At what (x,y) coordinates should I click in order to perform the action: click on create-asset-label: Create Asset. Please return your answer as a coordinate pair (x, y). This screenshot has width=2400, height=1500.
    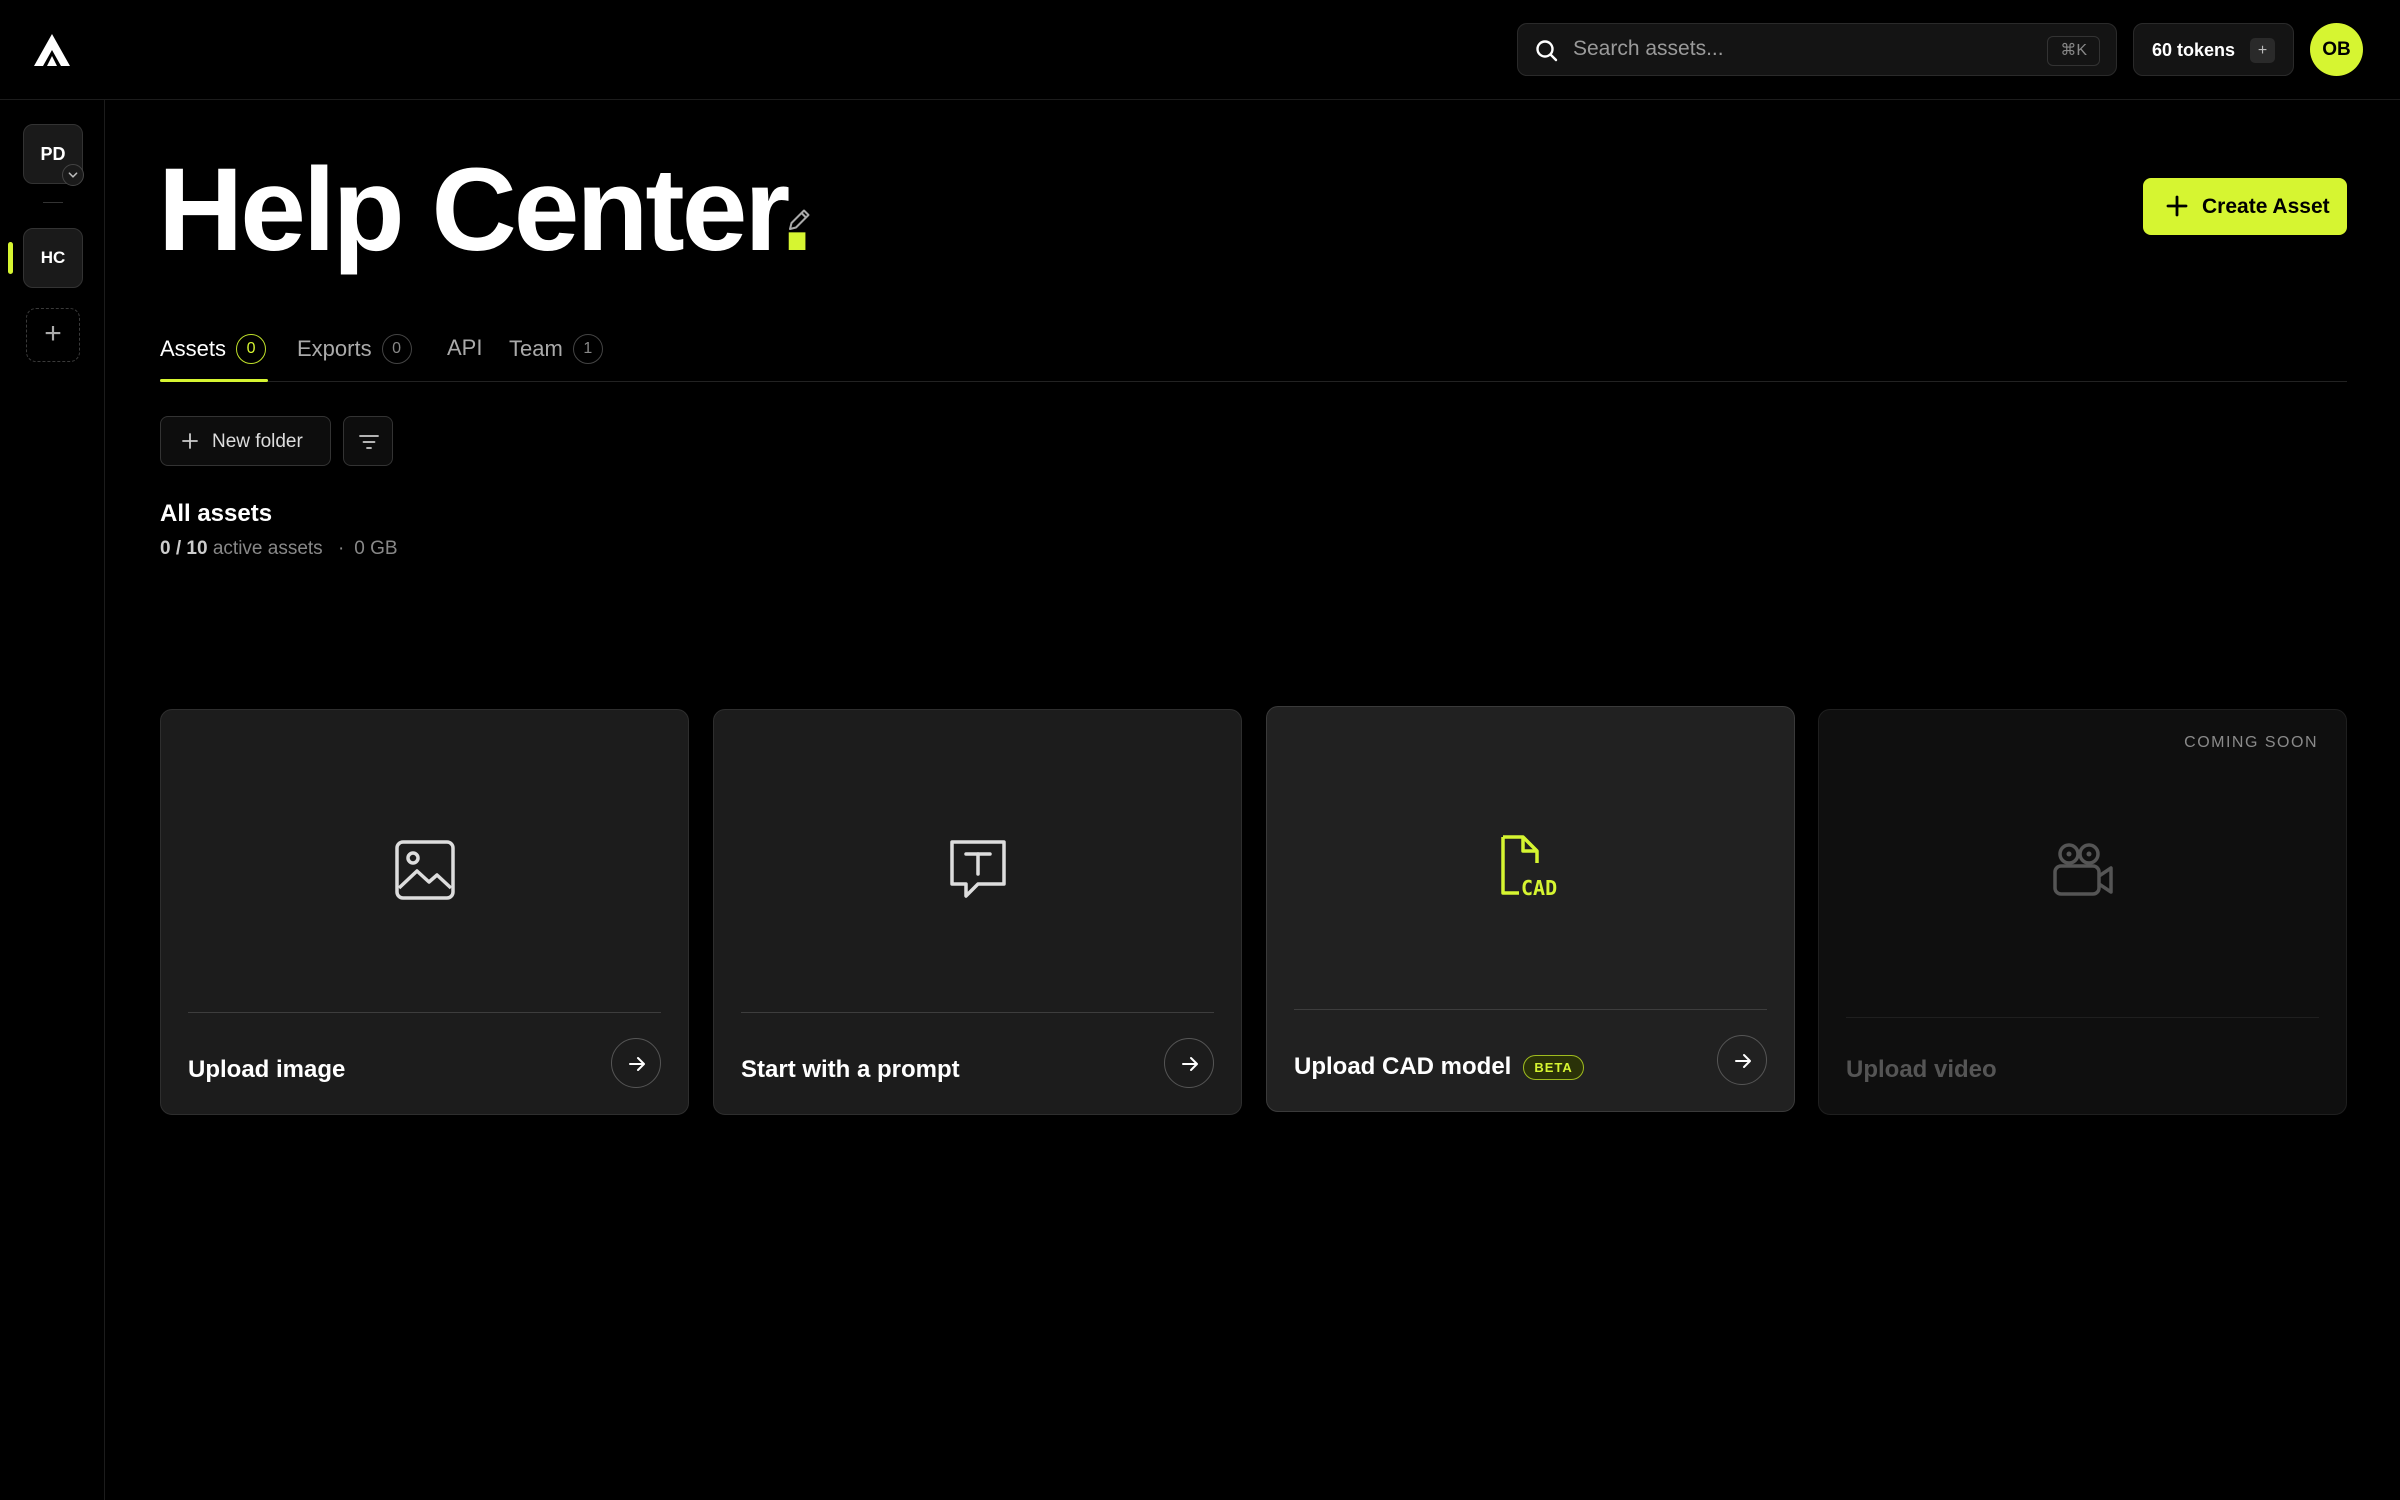
    Looking at the image, I should click on (2266, 206).